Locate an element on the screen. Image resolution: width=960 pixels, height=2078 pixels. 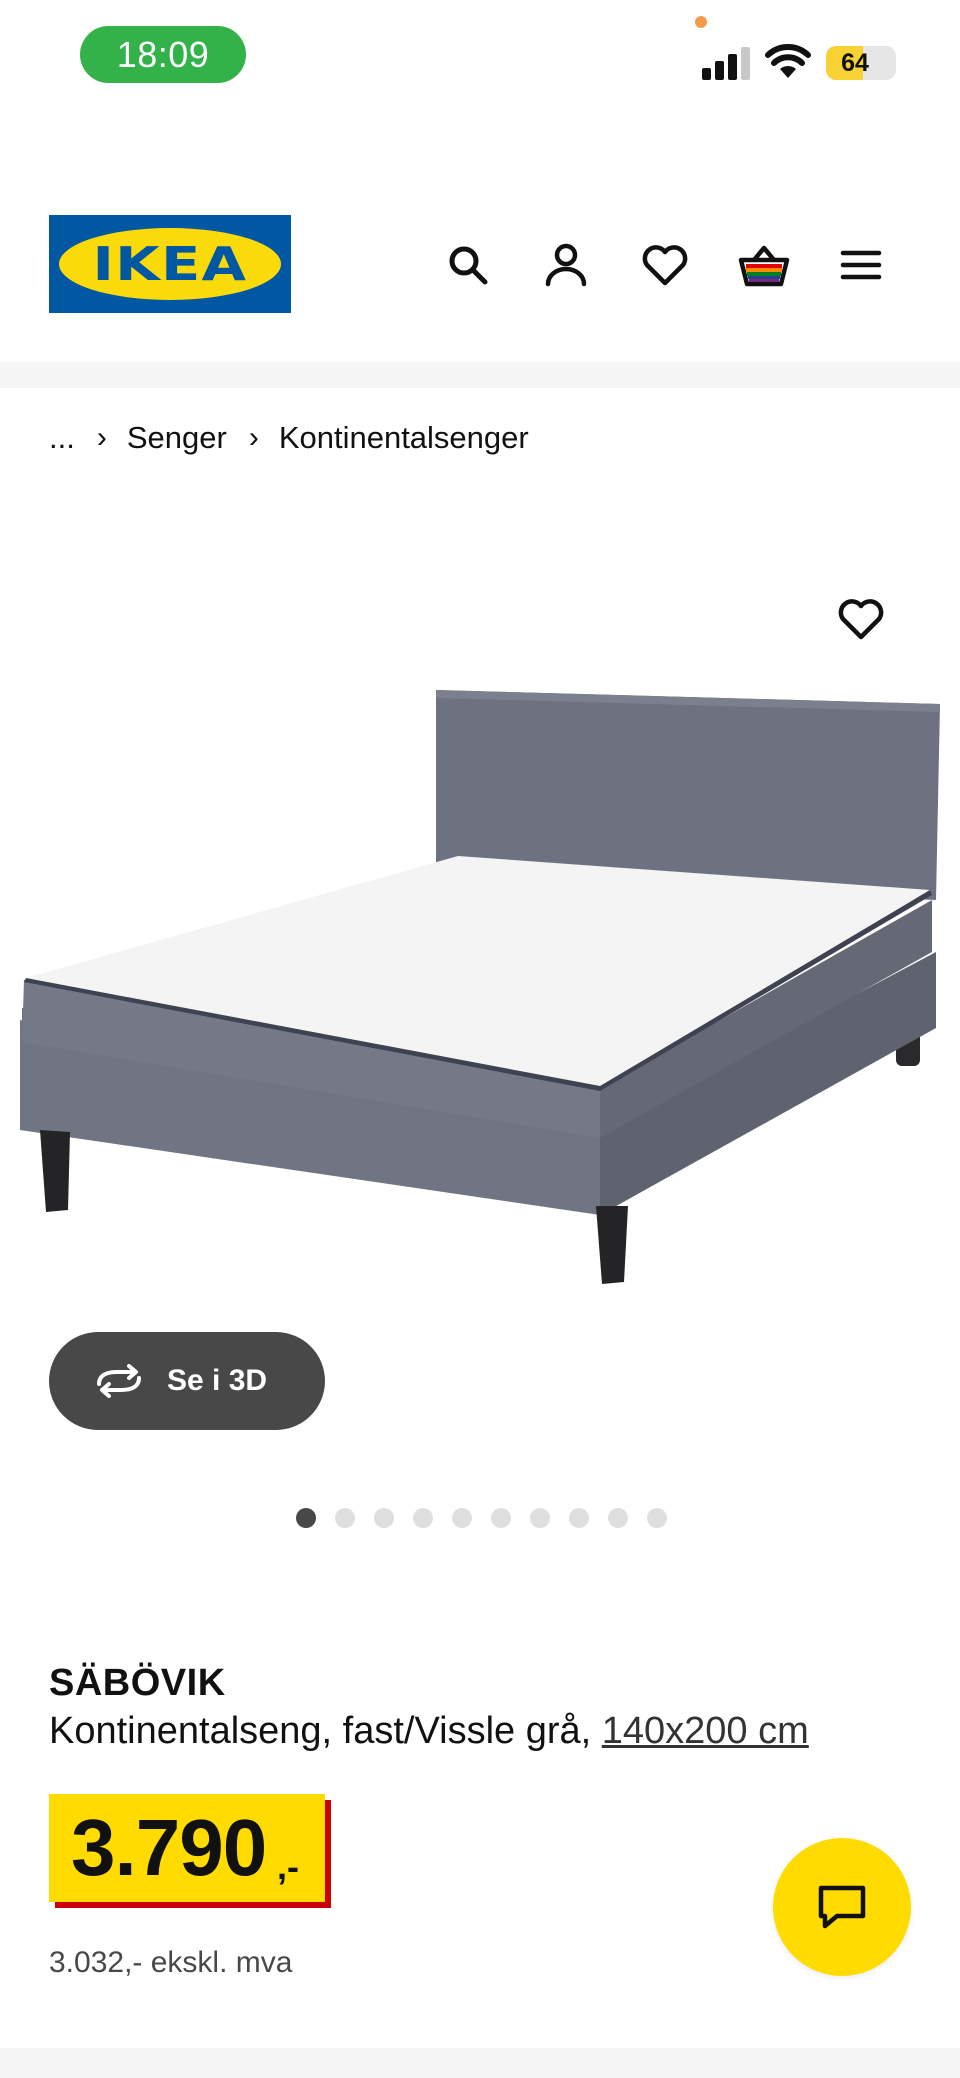
product-name: SÄBÖVIK is located at coordinates (137, 1683).